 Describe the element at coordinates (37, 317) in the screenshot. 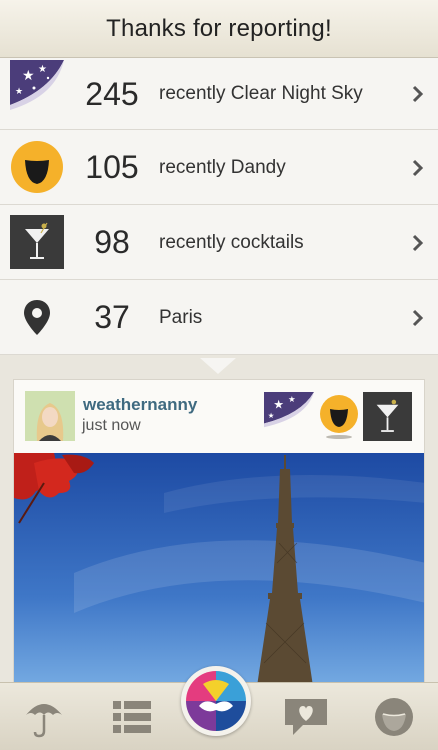

I see `location-pin-icon` at that location.